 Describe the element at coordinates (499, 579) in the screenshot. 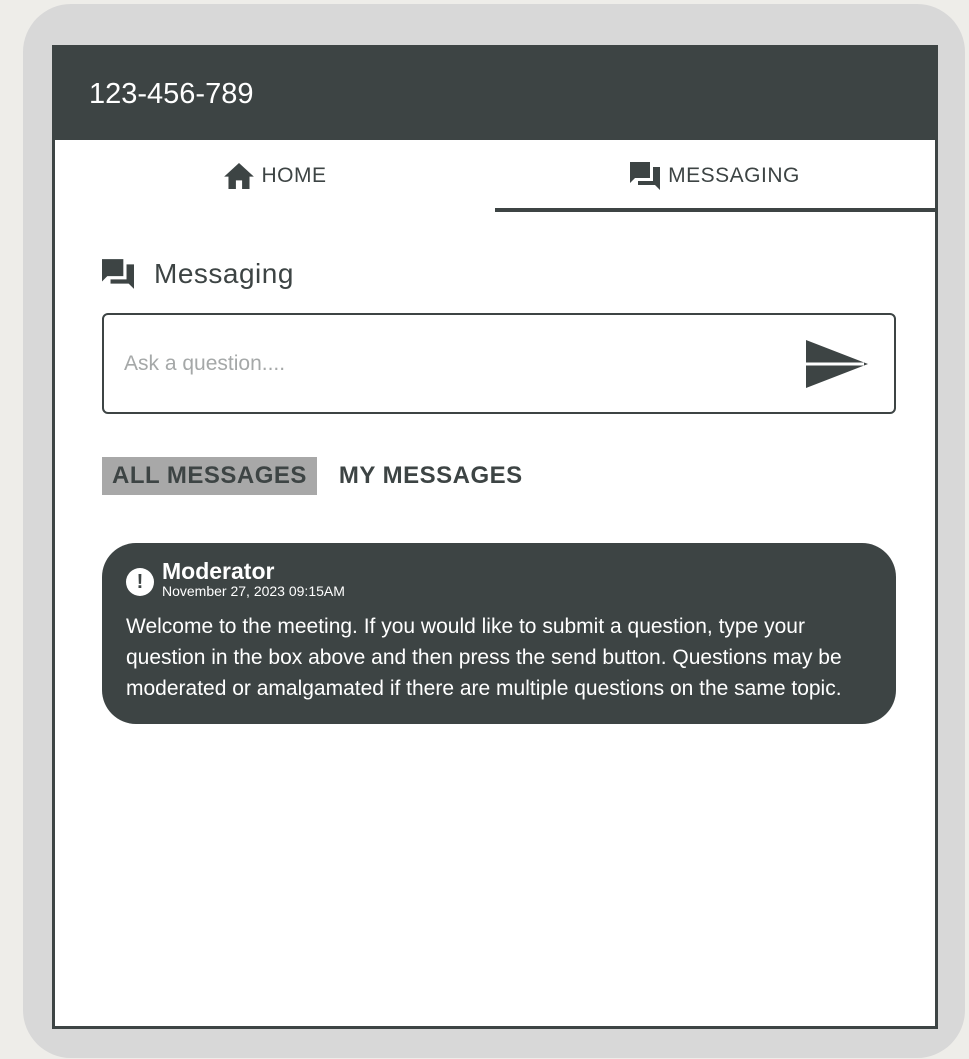

I see `message-header: ! Moderator November 27, 2023 09:15AM` at that location.